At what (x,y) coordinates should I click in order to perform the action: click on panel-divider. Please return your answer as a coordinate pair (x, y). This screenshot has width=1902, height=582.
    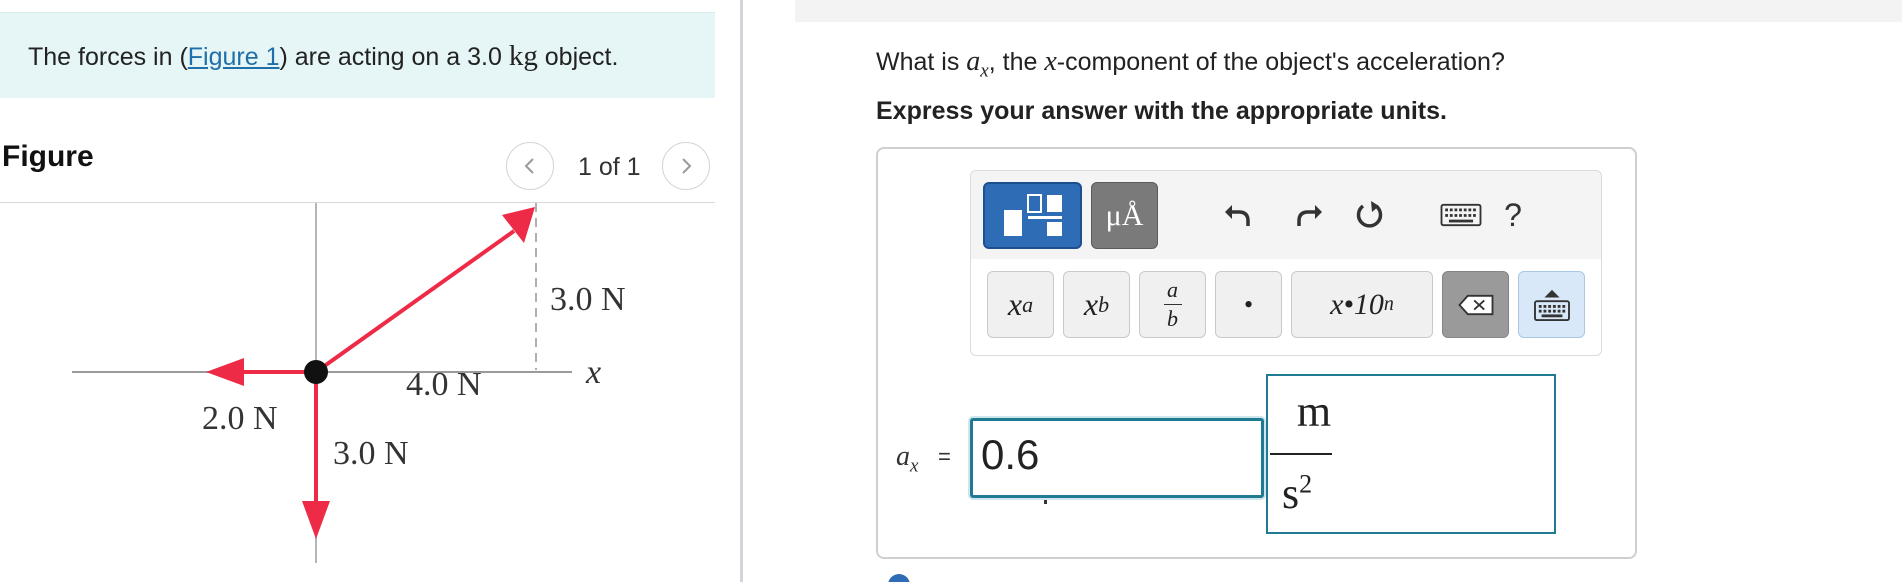
    Looking at the image, I should click on (741, 291).